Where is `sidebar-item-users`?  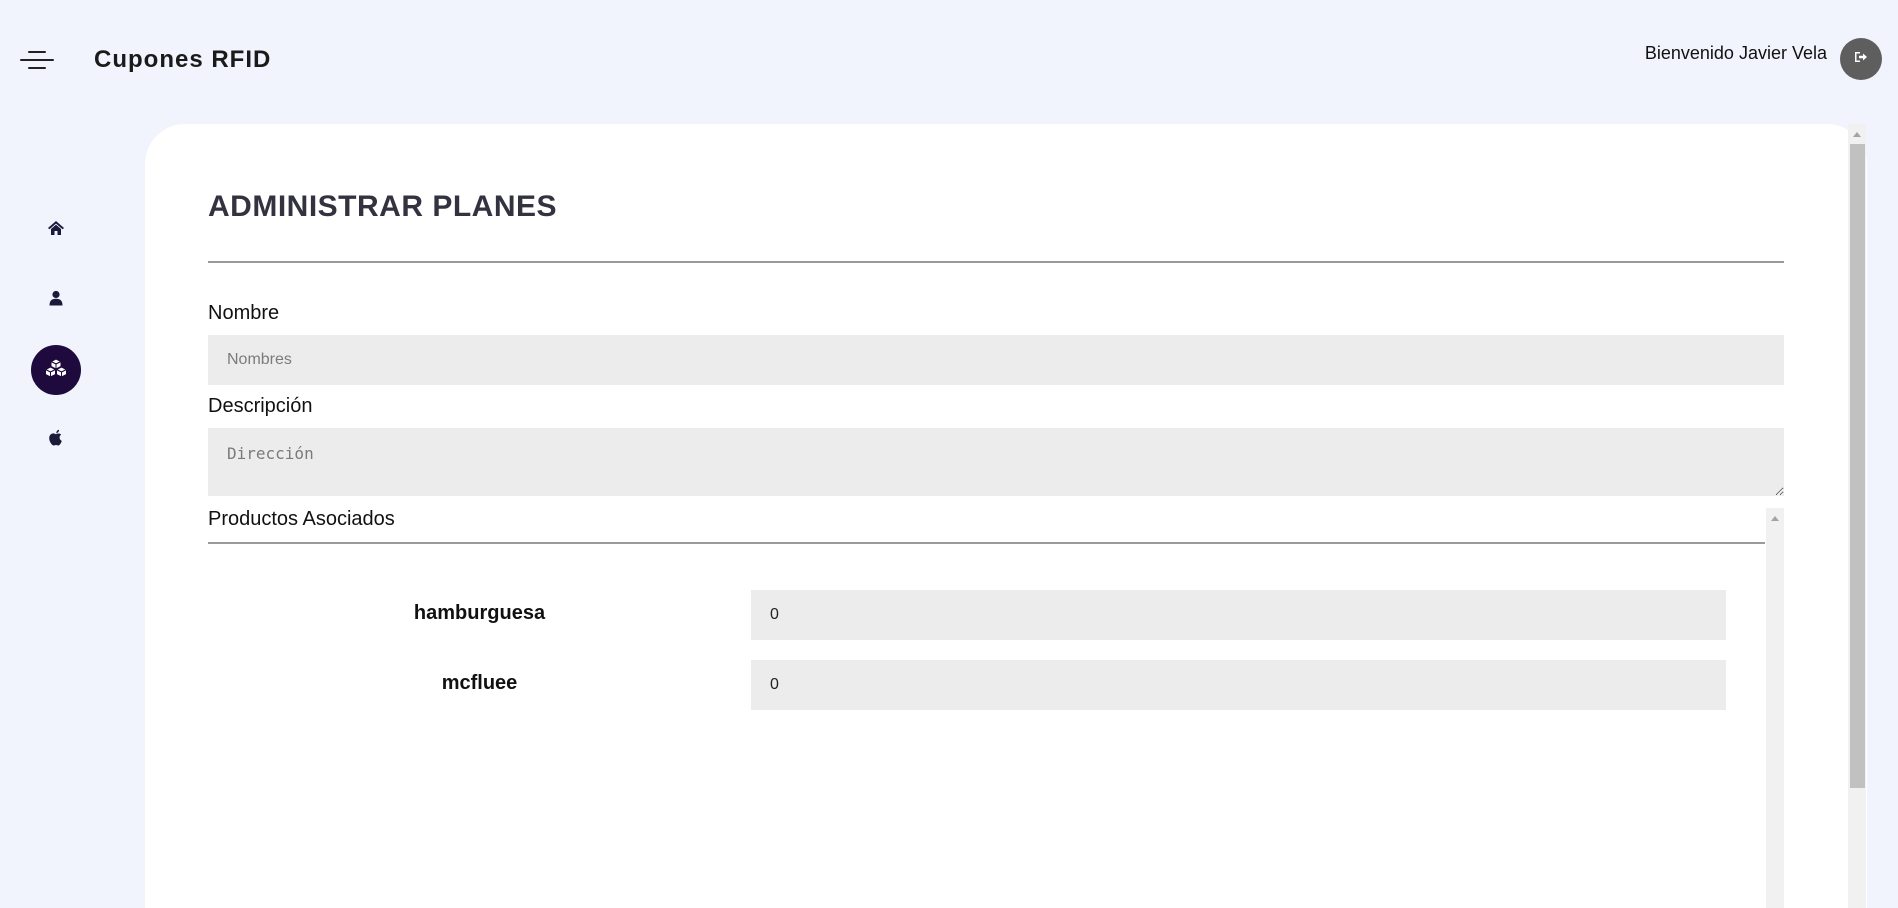 sidebar-item-users is located at coordinates (56, 300).